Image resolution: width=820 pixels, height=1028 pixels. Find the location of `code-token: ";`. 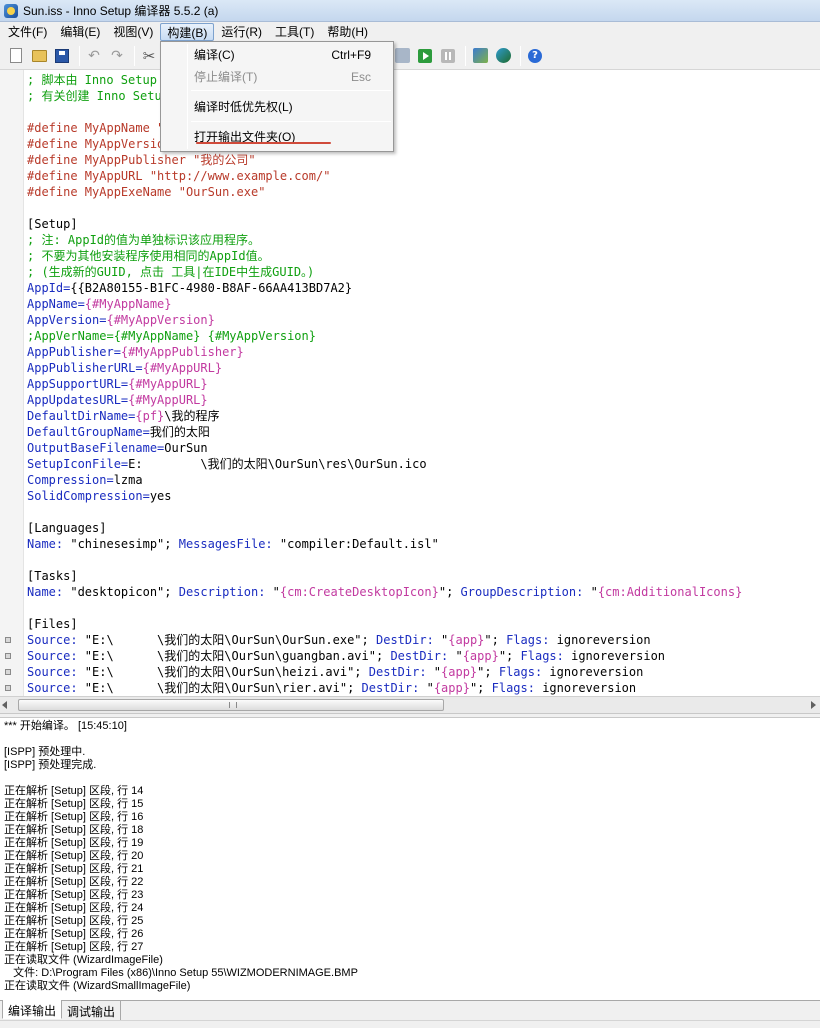

code-token: "; is located at coordinates (449, 592).